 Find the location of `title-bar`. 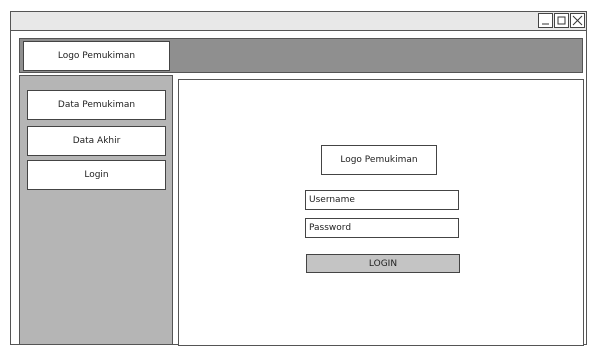

title-bar is located at coordinates (298, 21).